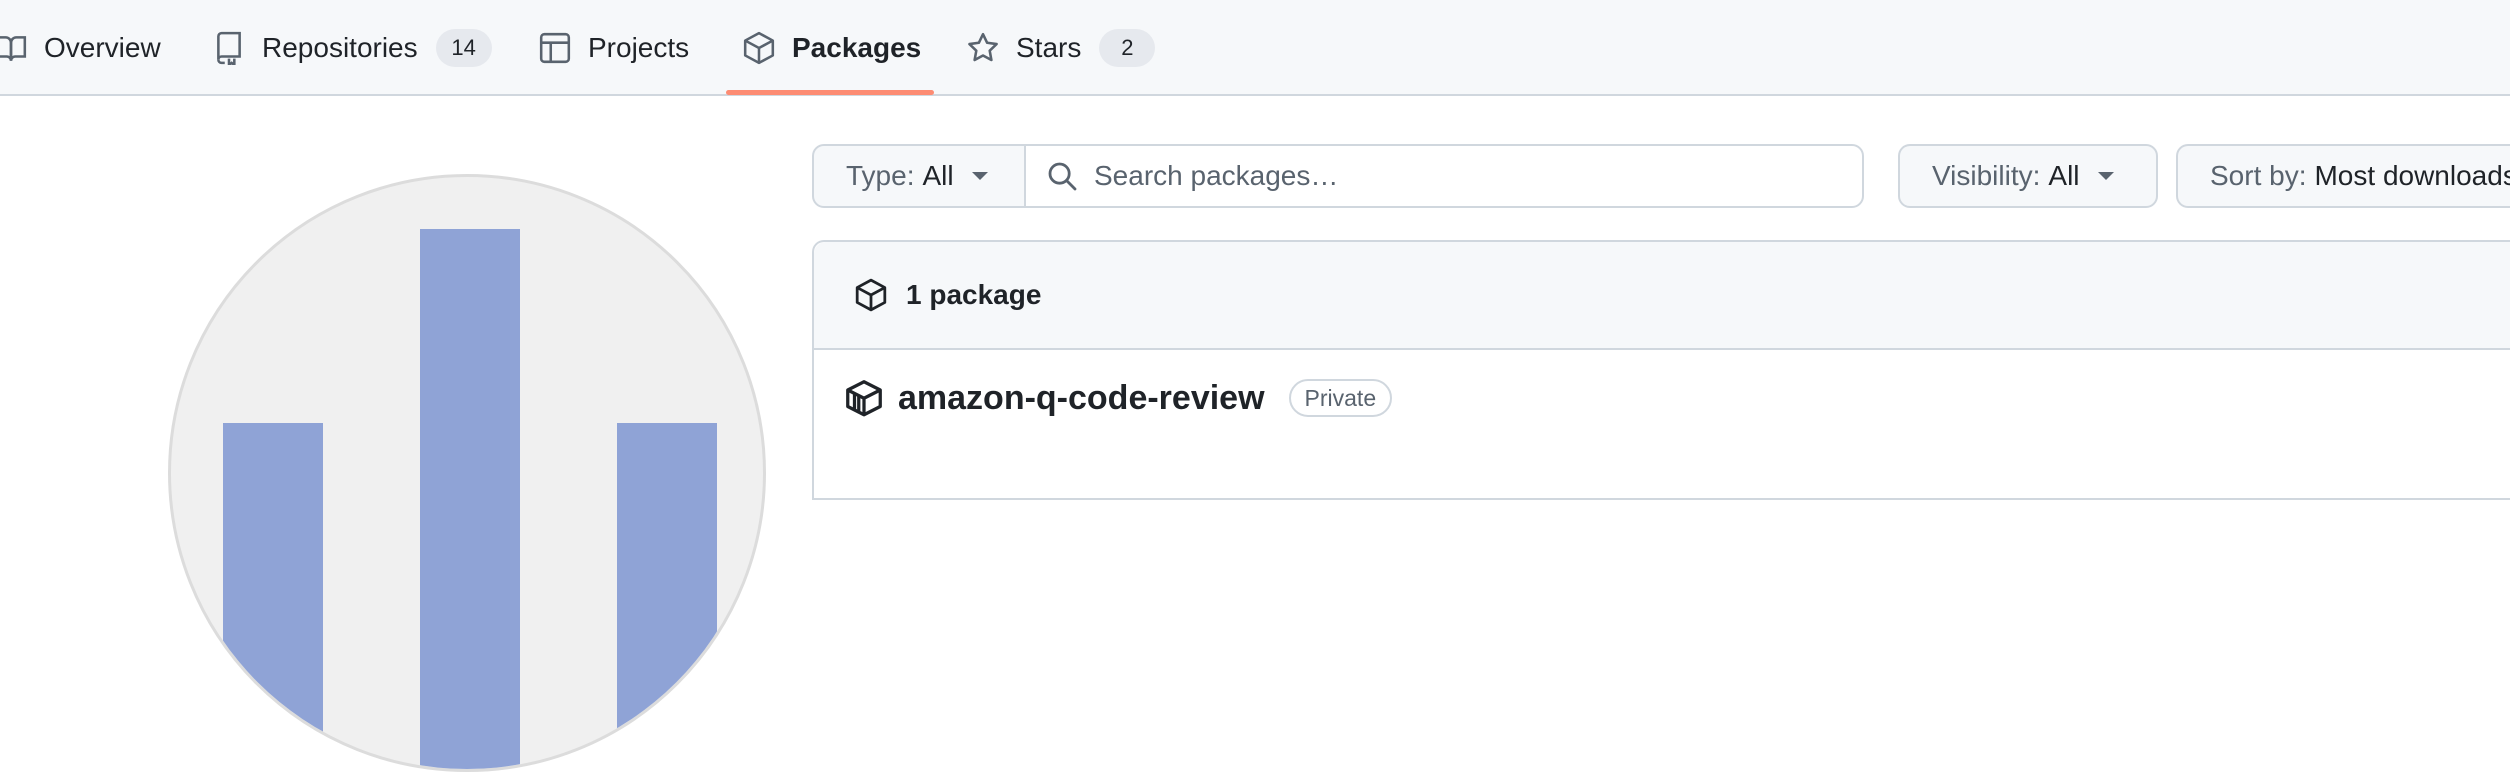 This screenshot has width=2510, height=772. I want to click on tab-label: Repositories, so click(340, 47).